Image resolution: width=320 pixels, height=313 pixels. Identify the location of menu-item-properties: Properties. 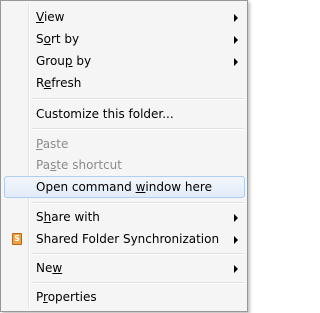
(124, 297).